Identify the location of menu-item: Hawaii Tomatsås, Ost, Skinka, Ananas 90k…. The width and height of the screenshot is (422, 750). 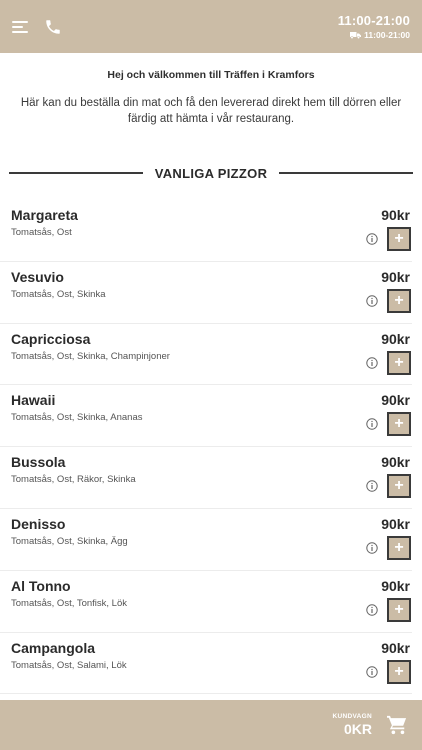
(206, 416).